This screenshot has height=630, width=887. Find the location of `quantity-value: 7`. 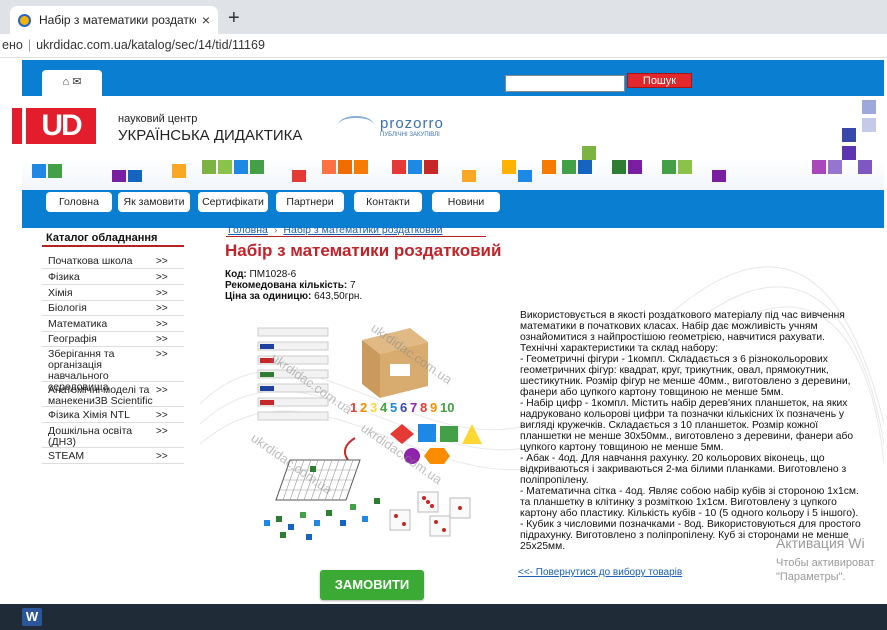

quantity-value: 7 is located at coordinates (353, 285).